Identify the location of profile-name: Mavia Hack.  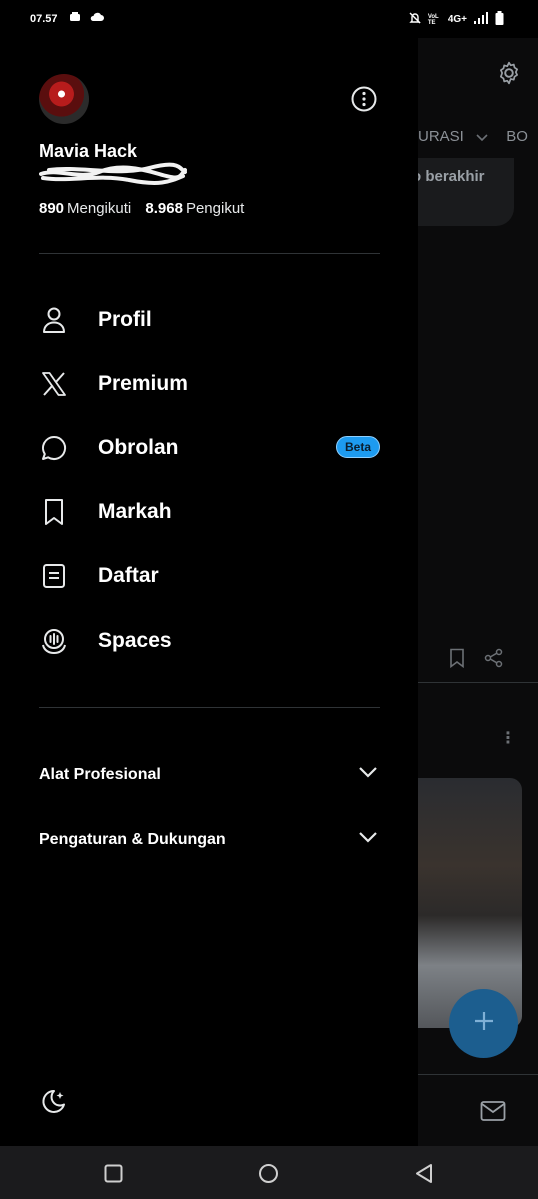
(88, 151).